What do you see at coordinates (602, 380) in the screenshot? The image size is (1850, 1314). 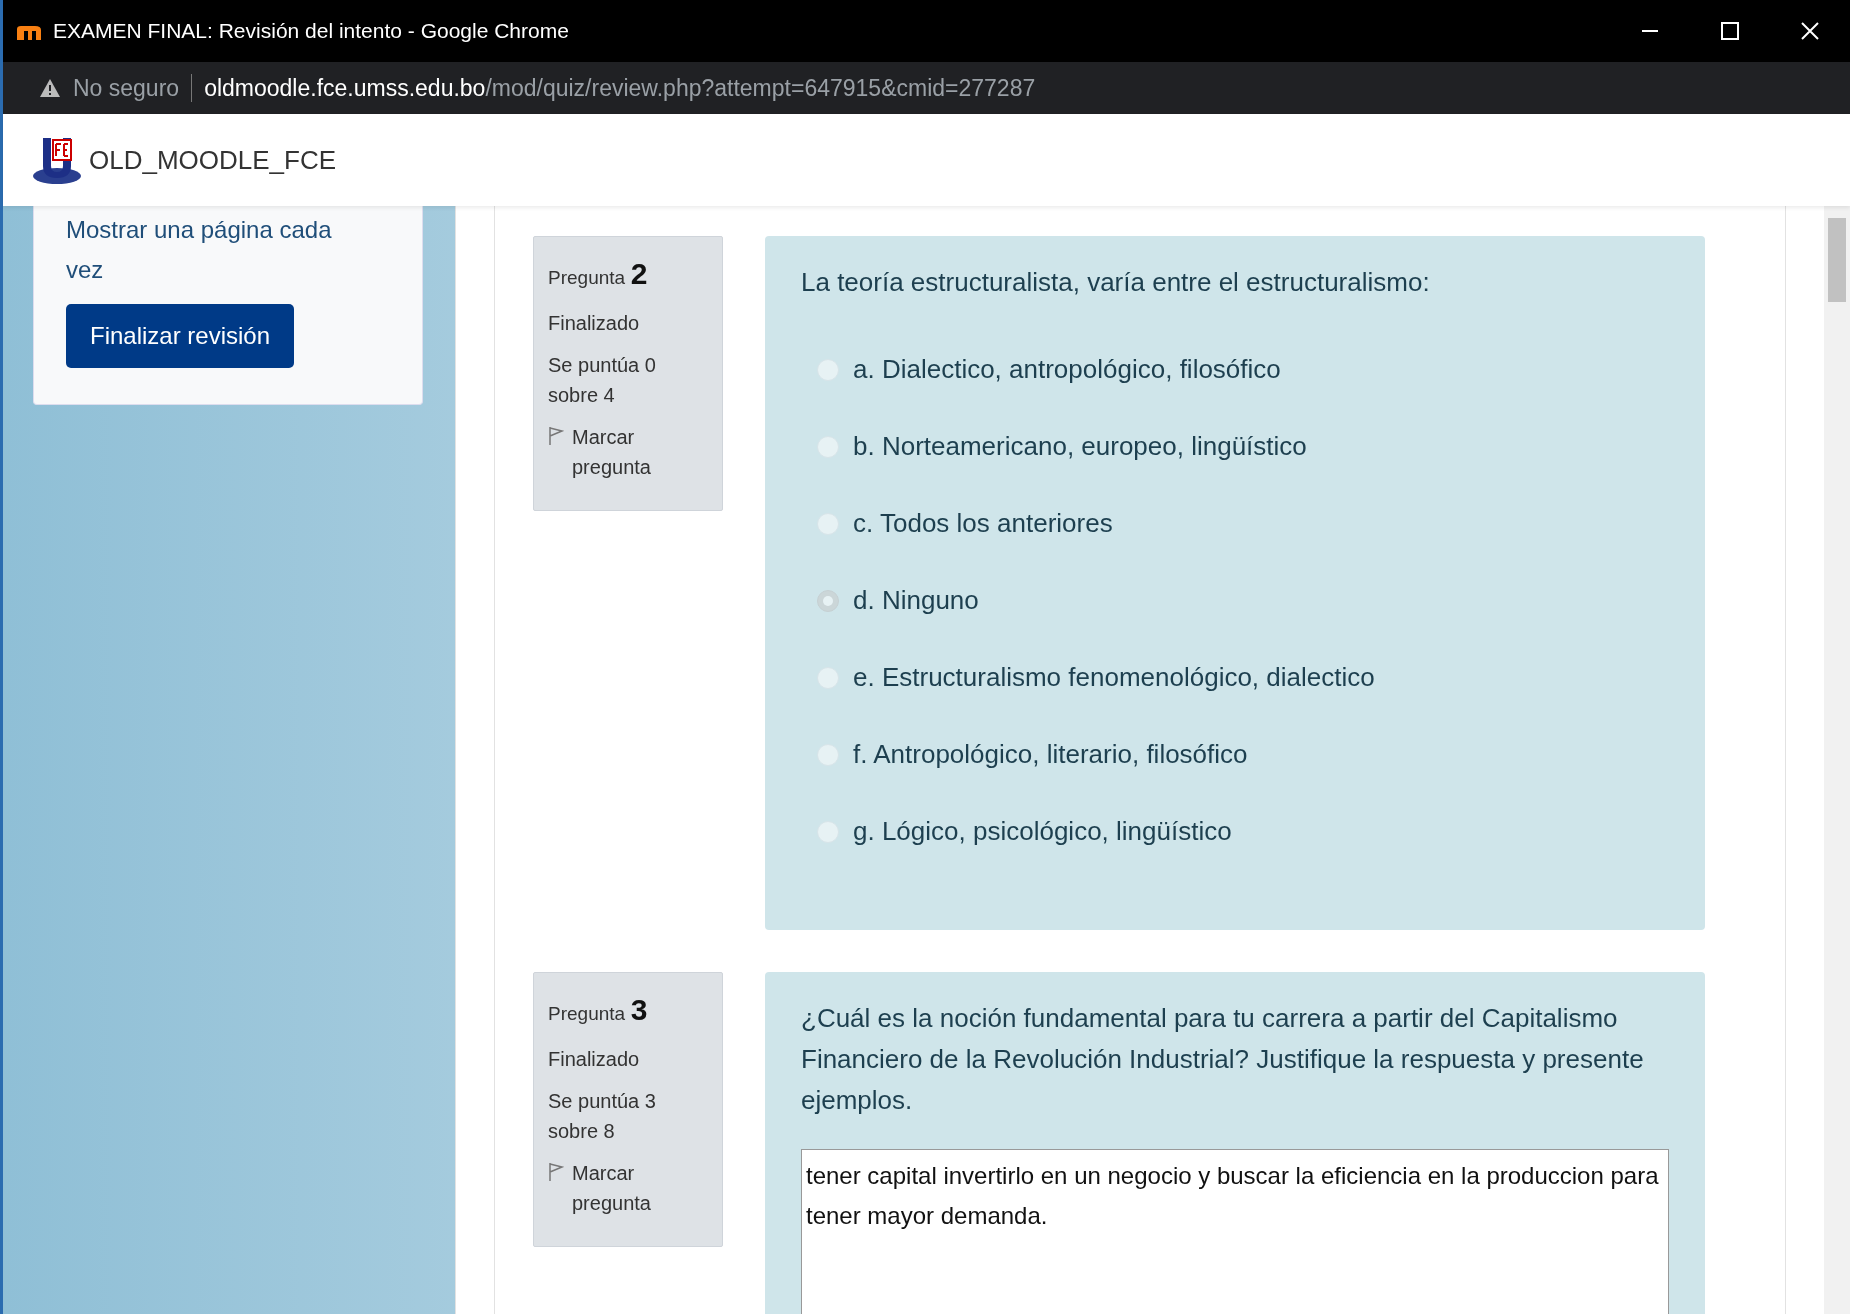 I see `question-grade: Se puntúa 0 sobre 4` at bounding box center [602, 380].